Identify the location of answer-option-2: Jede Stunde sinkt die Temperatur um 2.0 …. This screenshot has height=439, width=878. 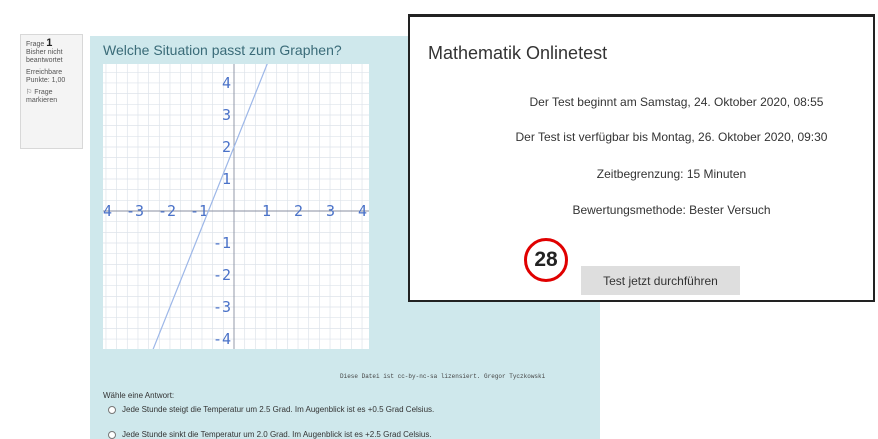
(270, 434).